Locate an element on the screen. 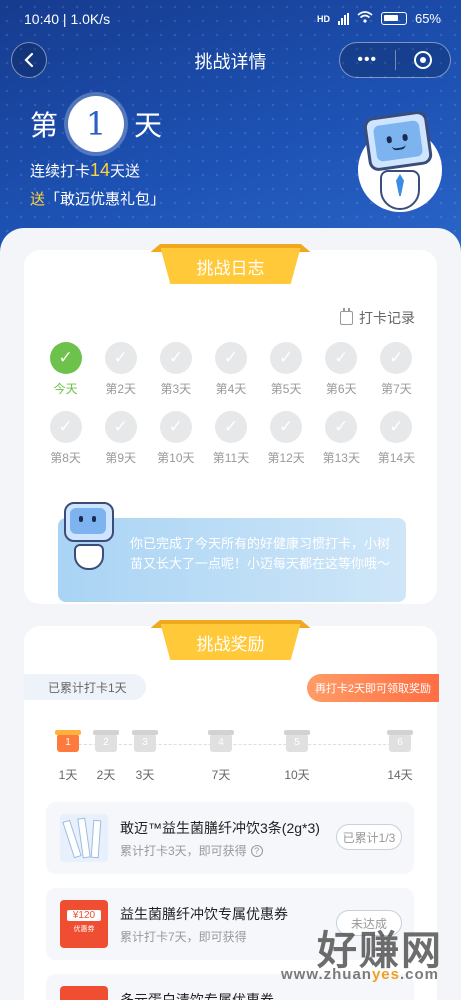 This screenshot has height=1000, width=461. day-cell: ✓ 第8天 is located at coordinates (65, 438).